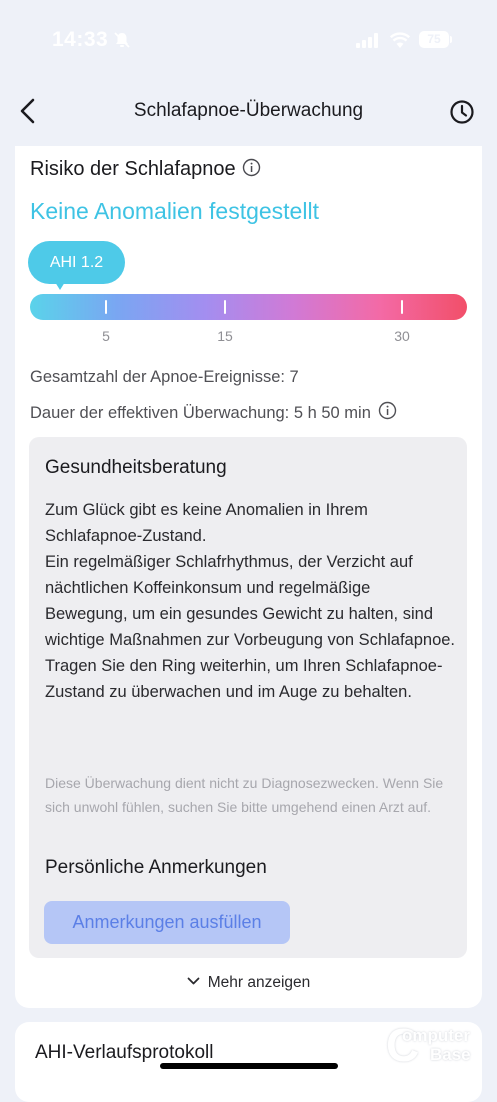 The width and height of the screenshot is (497, 1102). I want to click on status-bar: 14:33 75, so click(248, 40).